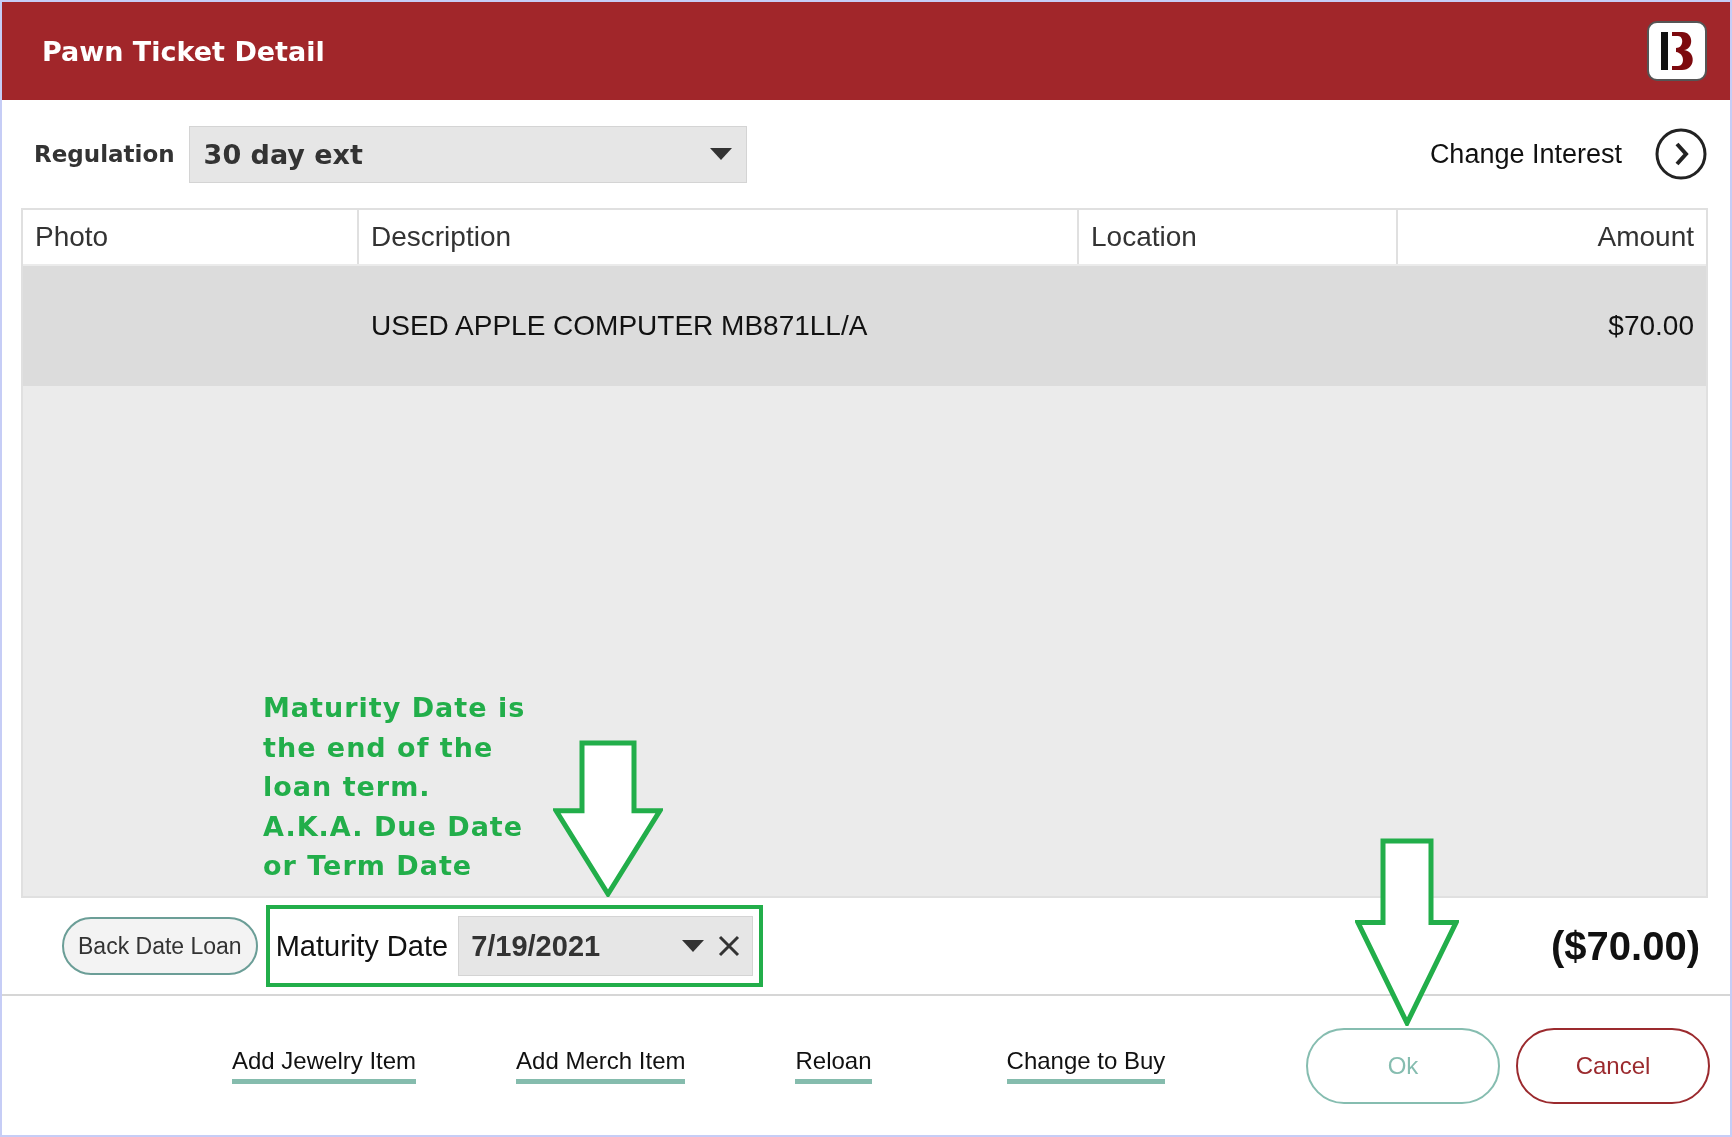 The height and width of the screenshot is (1137, 1732). Describe the element at coordinates (619, 326) in the screenshot. I see `table-cell-text: USED APPLE COMPUTER MB871LL/A` at that location.